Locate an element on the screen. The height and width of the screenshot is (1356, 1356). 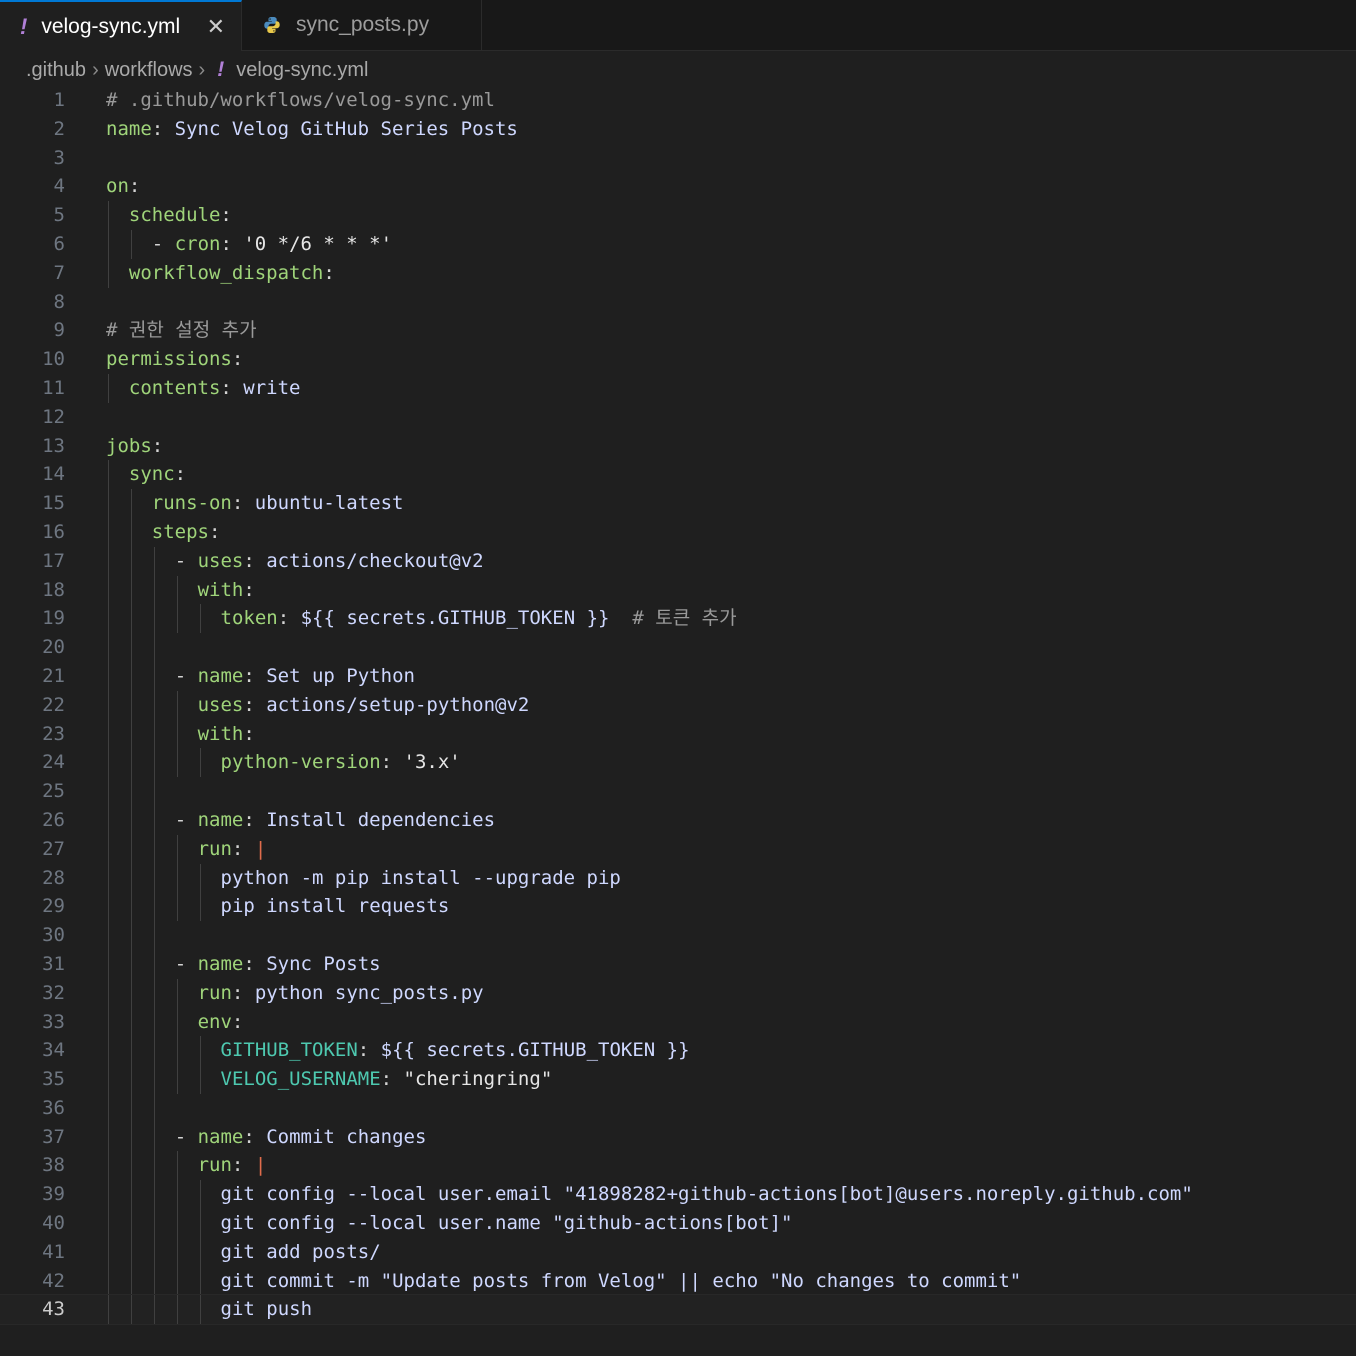
line-number: 14 is located at coordinates (53, 474).